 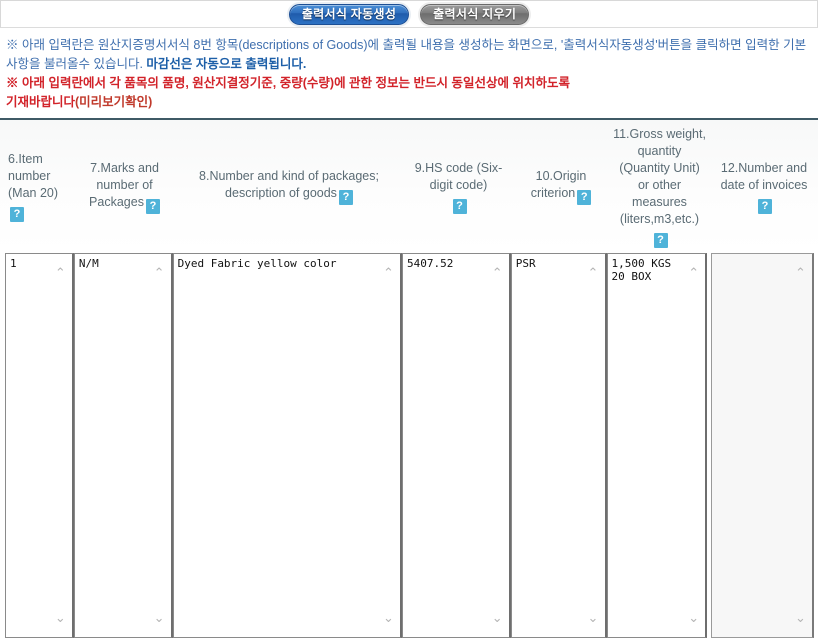 I want to click on notice-line-1-emphasis: 마감선은 자동으로 출력됩니다., so click(x=226, y=64).